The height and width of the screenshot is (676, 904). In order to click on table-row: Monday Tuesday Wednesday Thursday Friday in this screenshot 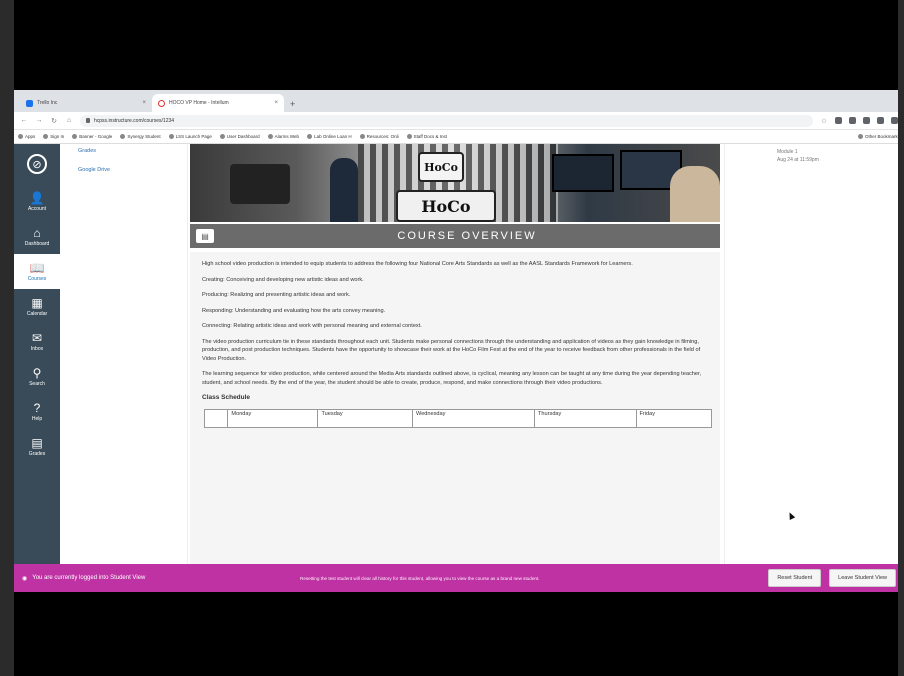, I will do `click(458, 418)`.